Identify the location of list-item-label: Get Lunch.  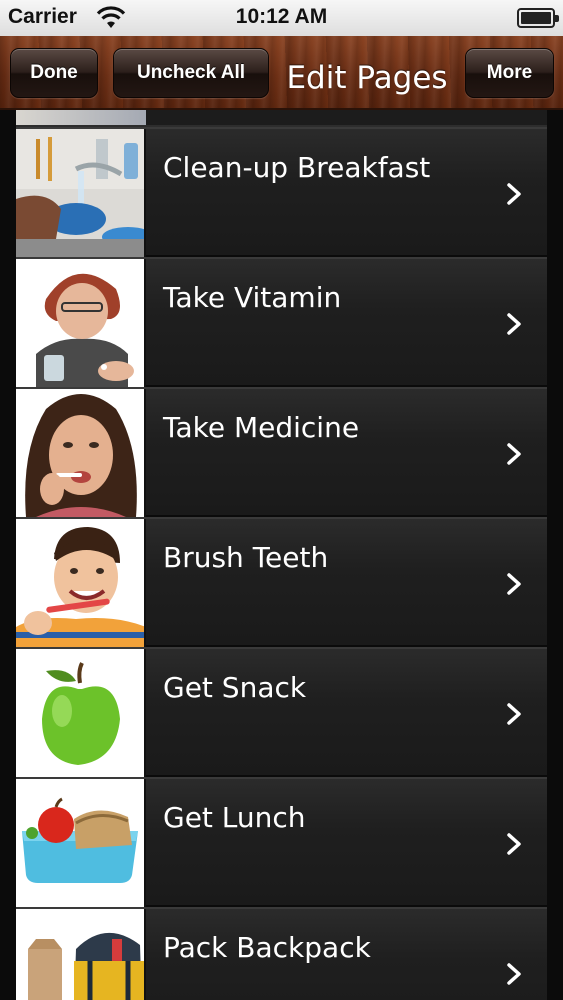
(234, 817).